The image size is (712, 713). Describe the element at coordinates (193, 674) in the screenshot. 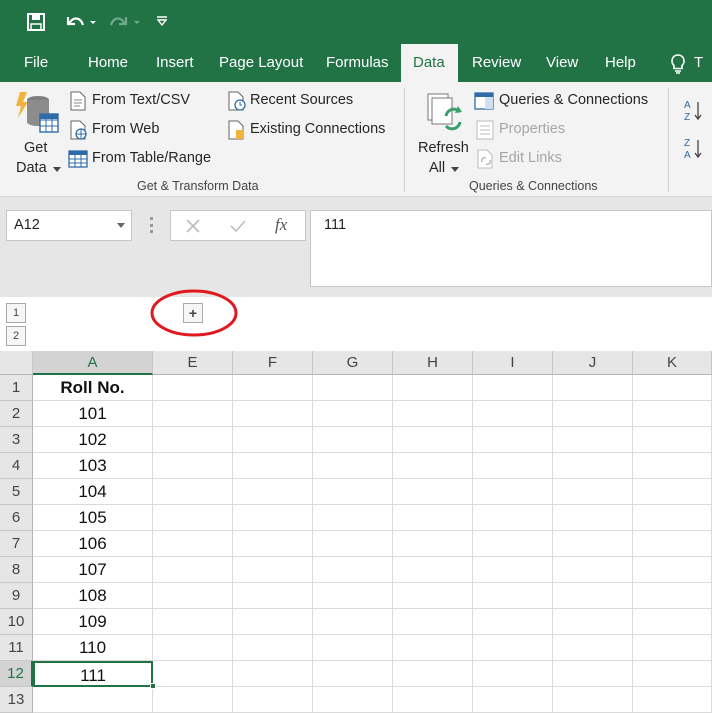

I see `cell-e12` at that location.